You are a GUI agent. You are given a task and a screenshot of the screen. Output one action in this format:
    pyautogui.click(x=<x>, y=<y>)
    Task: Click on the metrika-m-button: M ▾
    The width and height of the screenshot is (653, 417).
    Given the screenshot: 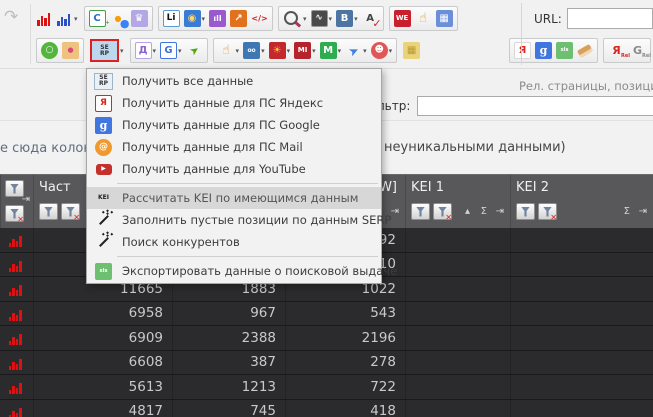 What is the action you would take?
    pyautogui.click(x=331, y=50)
    